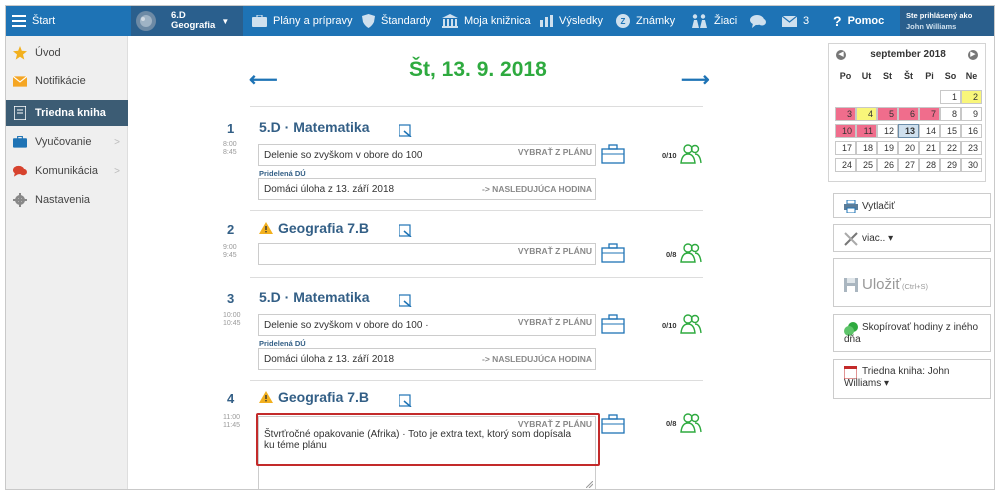 Image resolution: width=1000 pixels, height=495 pixels. What do you see at coordinates (971, 148) in the screenshot?
I see `calendar-day: 23` at bounding box center [971, 148].